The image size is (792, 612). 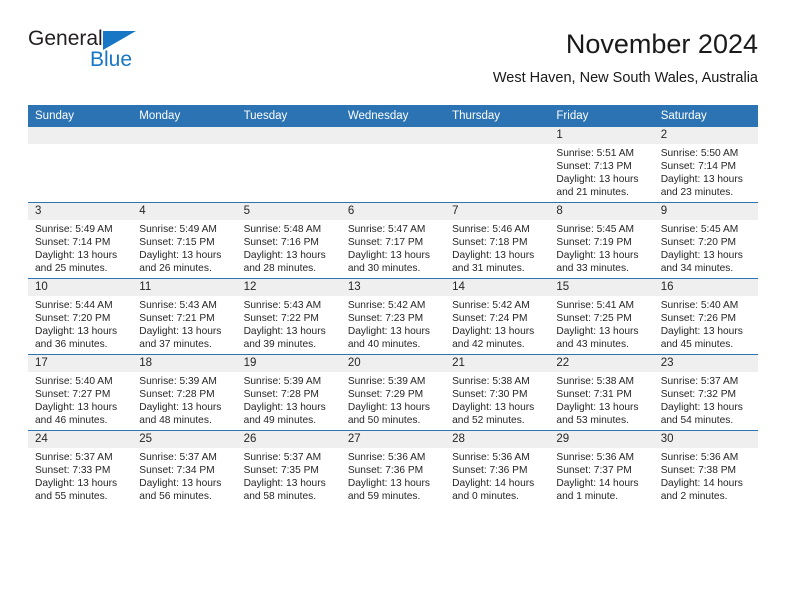 I want to click on day-number: 8, so click(x=601, y=211).